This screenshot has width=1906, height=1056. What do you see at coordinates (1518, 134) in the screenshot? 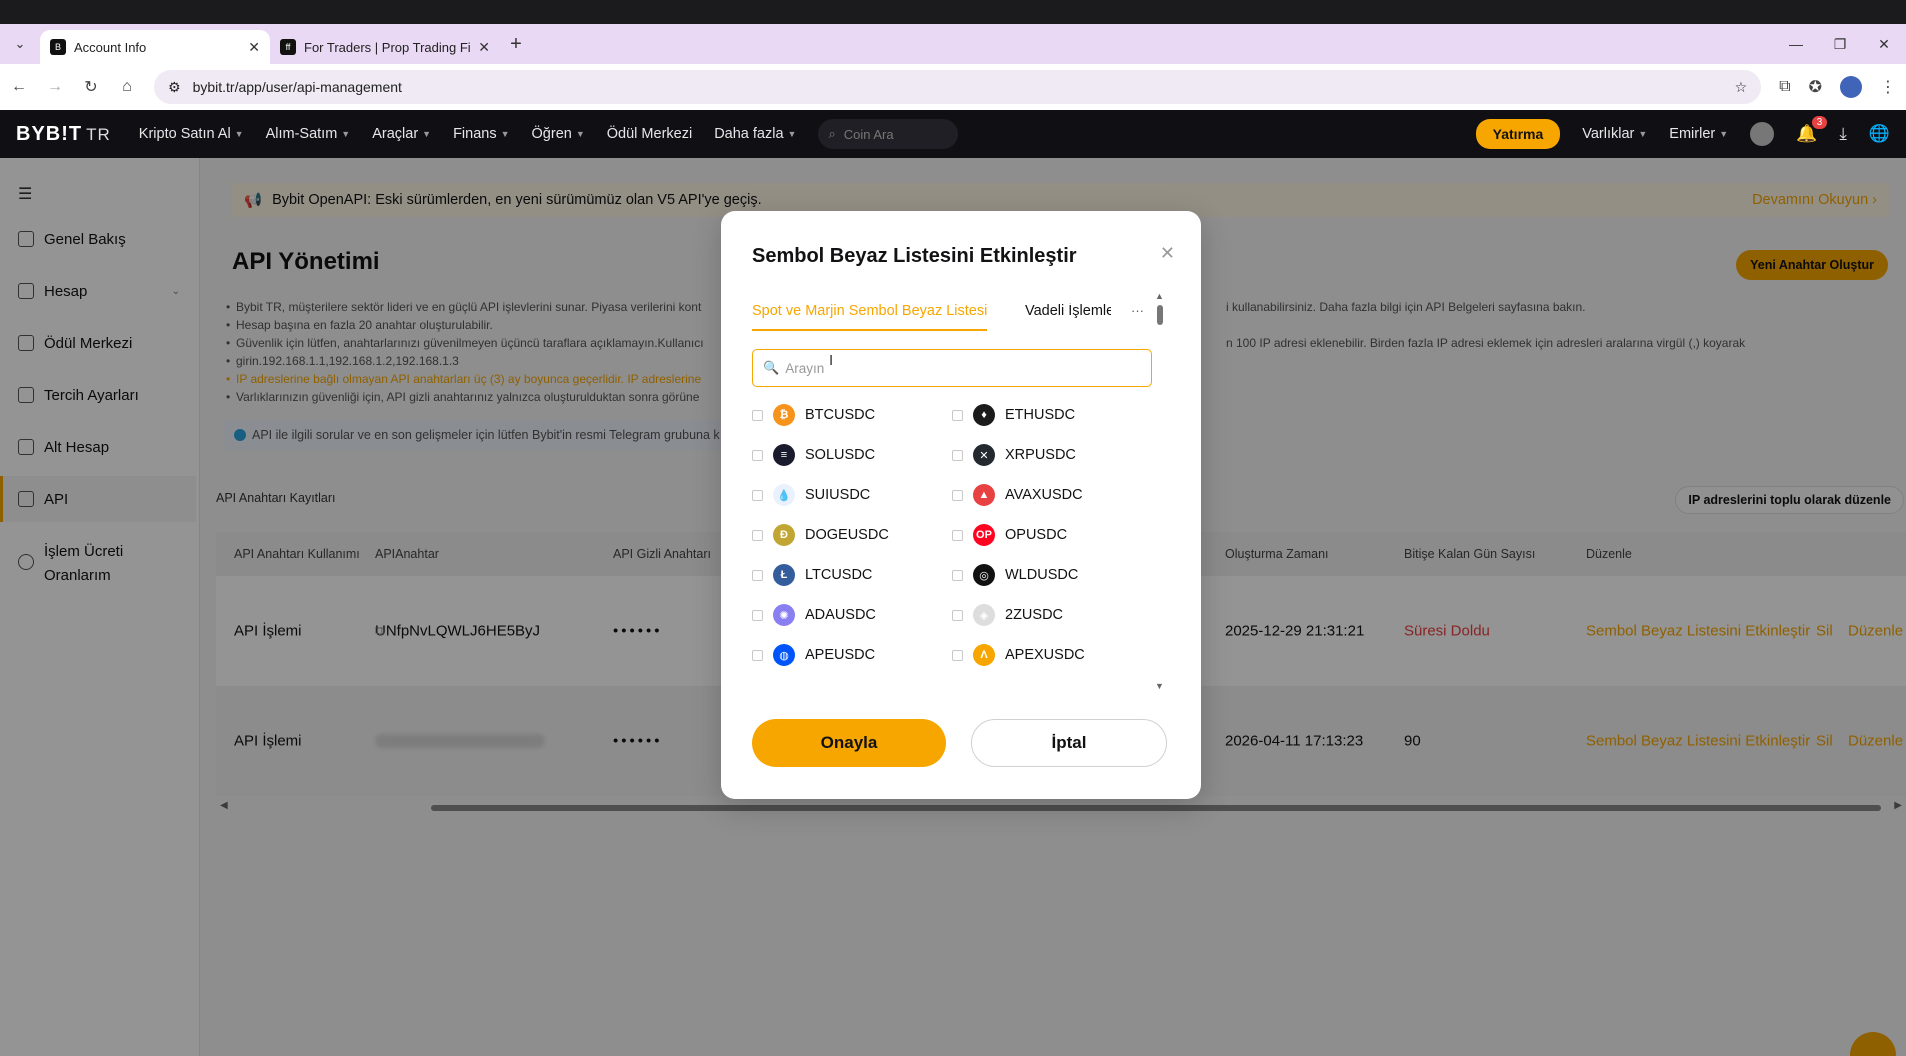
I see `deposit-button: Yatırma` at bounding box center [1518, 134].